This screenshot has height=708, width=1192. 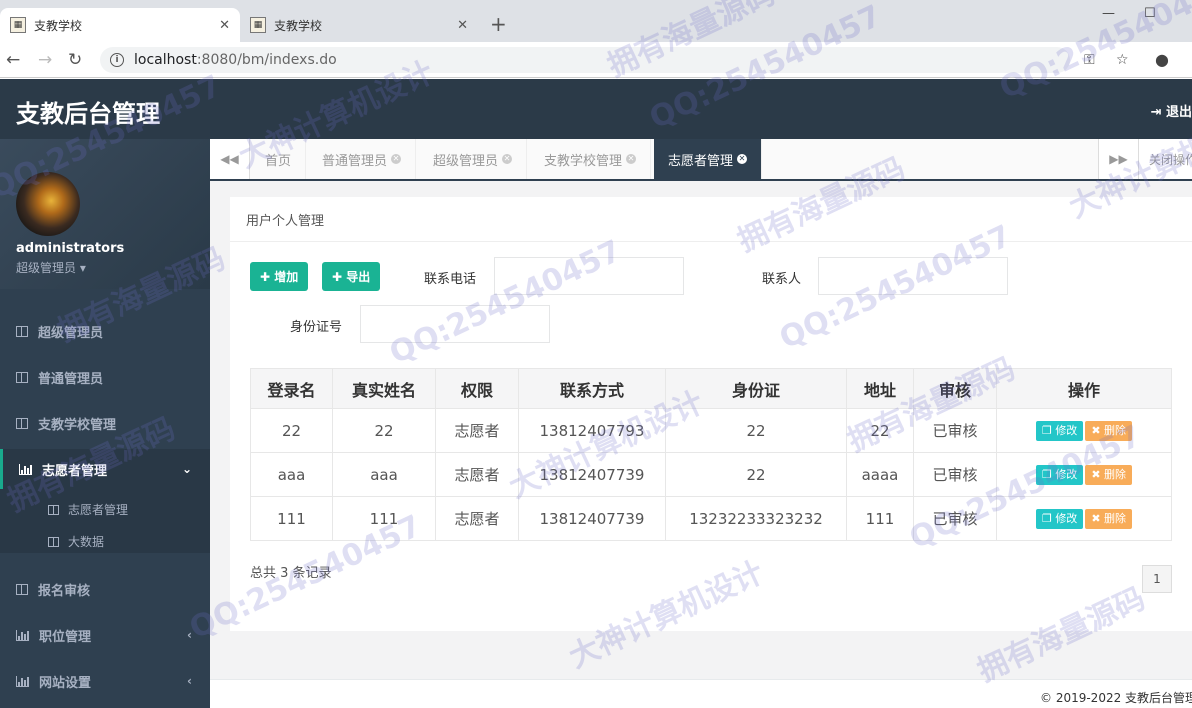 I want to click on column-header: 权限, so click(x=477, y=388).